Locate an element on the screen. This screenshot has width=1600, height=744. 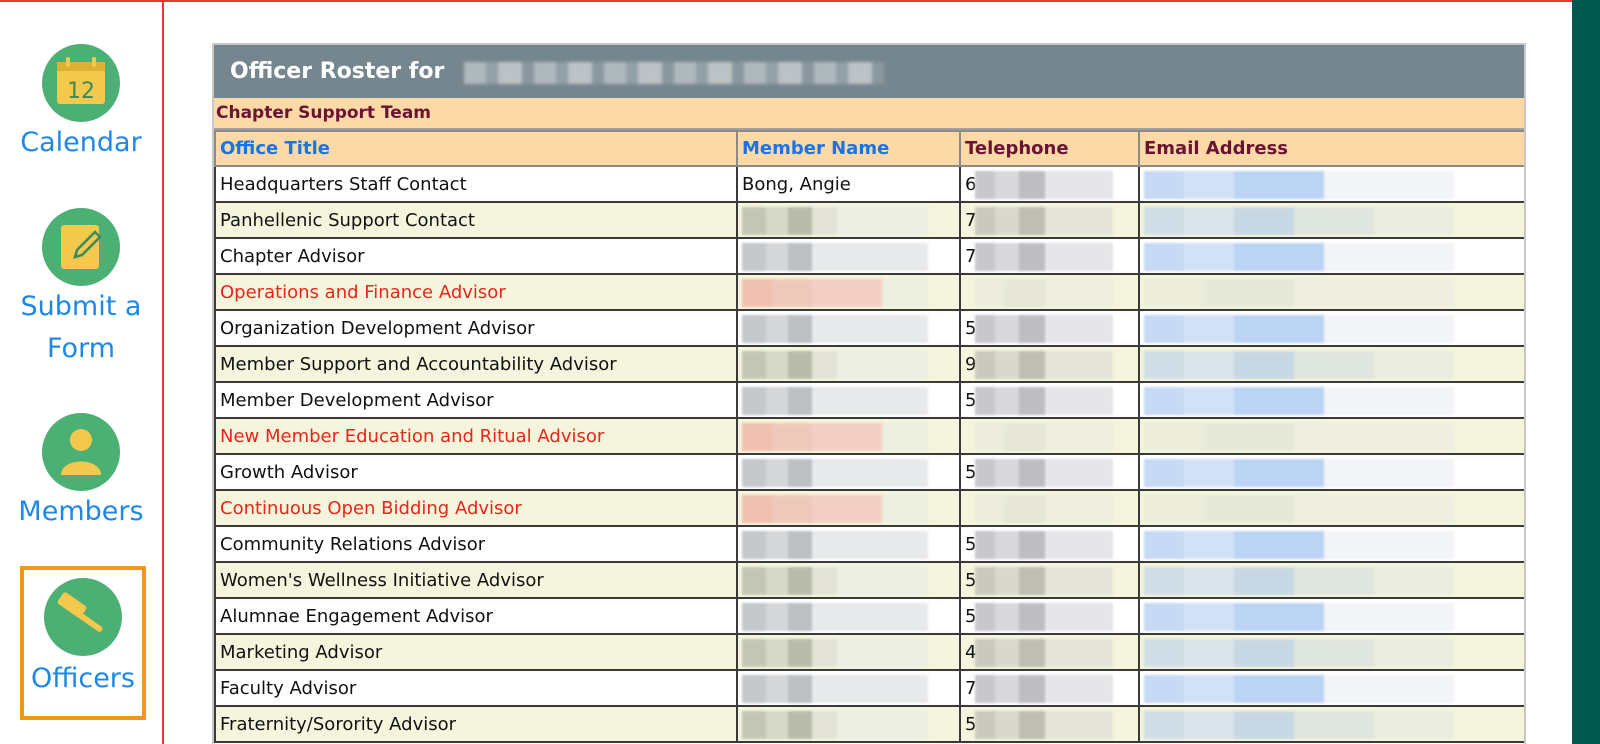
table-row: Chapter Advisor 7 is located at coordinates (869, 256).